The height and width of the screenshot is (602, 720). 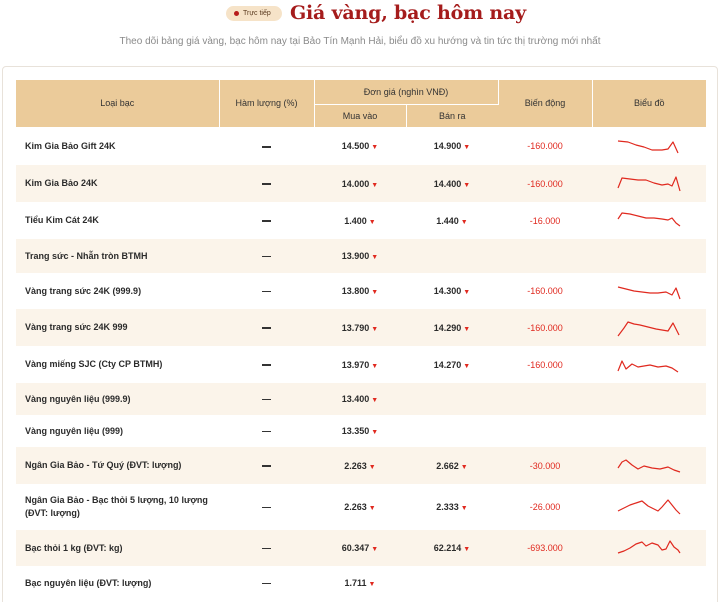 What do you see at coordinates (355, 183) in the screenshot?
I see `buy-value: 14.000` at bounding box center [355, 183].